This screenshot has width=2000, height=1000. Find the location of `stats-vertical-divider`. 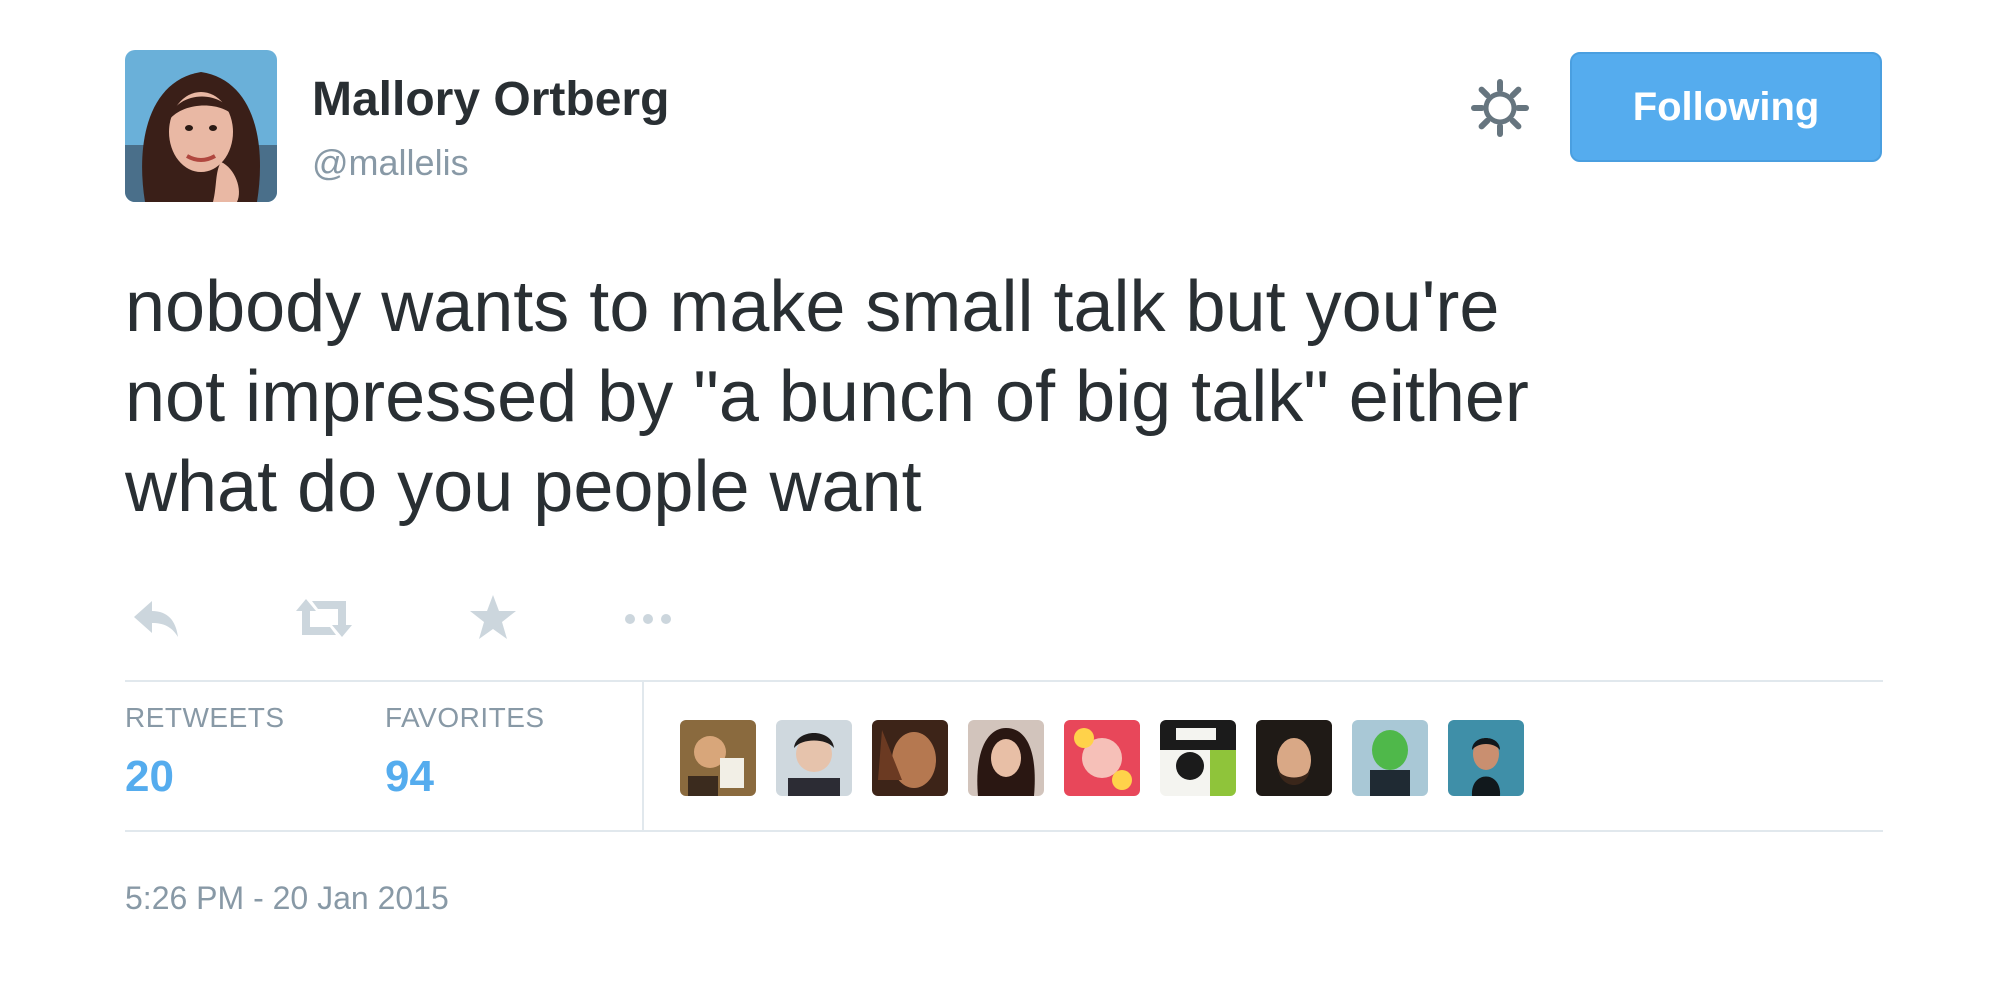

stats-vertical-divider is located at coordinates (643, 756).